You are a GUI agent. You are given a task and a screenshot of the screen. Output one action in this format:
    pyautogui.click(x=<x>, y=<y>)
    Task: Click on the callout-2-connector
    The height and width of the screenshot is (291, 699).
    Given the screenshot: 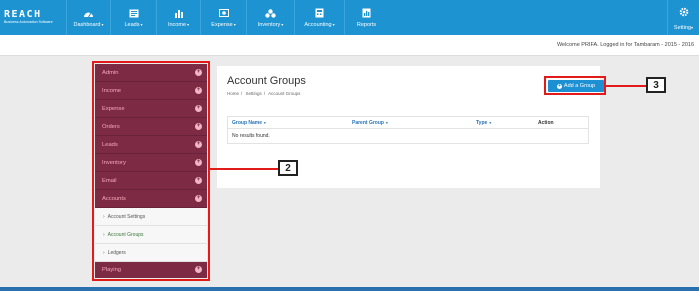 What is the action you would take?
    pyautogui.click(x=244, y=169)
    